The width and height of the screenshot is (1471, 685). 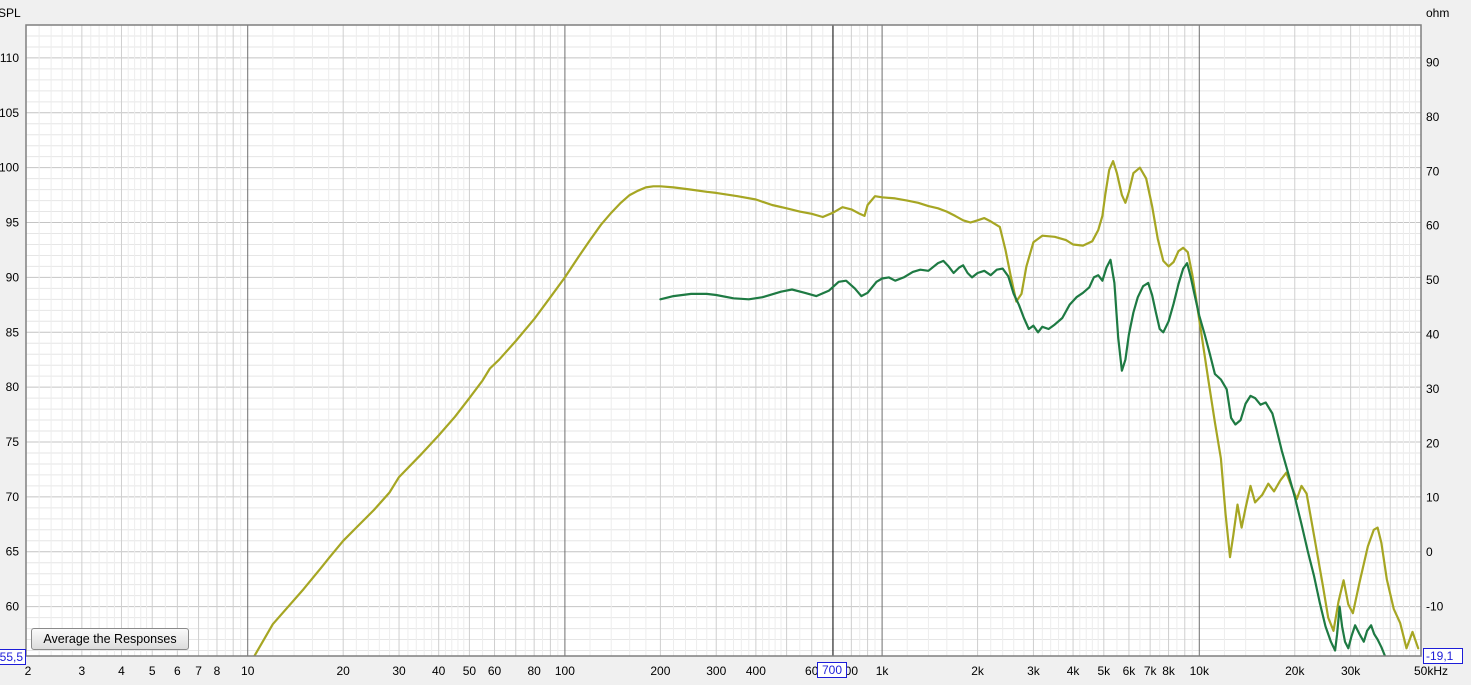 What do you see at coordinates (9, 168) in the screenshot?
I see `left-tick-label: 100` at bounding box center [9, 168].